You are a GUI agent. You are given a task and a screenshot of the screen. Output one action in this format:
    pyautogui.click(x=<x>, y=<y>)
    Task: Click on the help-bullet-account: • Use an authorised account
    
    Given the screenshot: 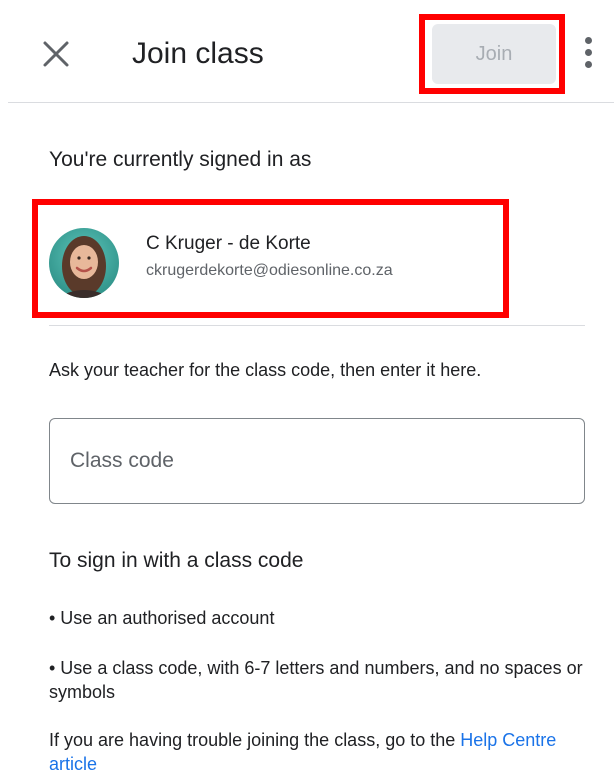 What is the action you would take?
    pyautogui.click(x=162, y=618)
    